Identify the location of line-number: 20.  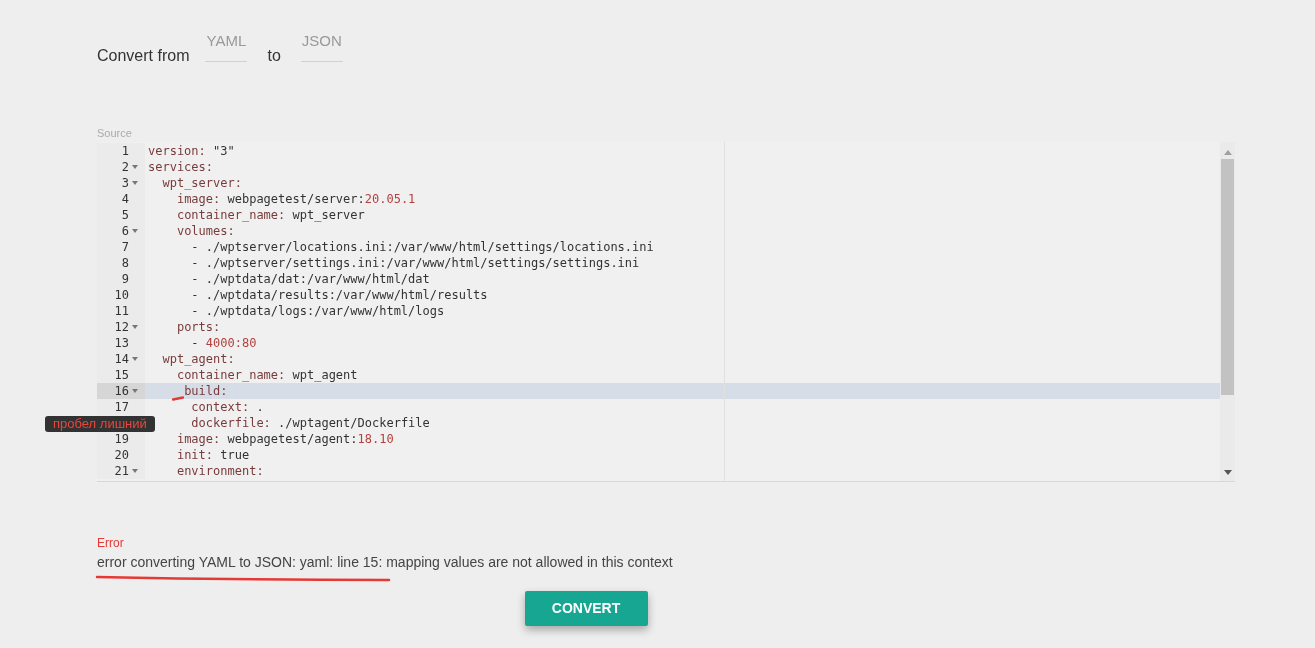
(121, 455).